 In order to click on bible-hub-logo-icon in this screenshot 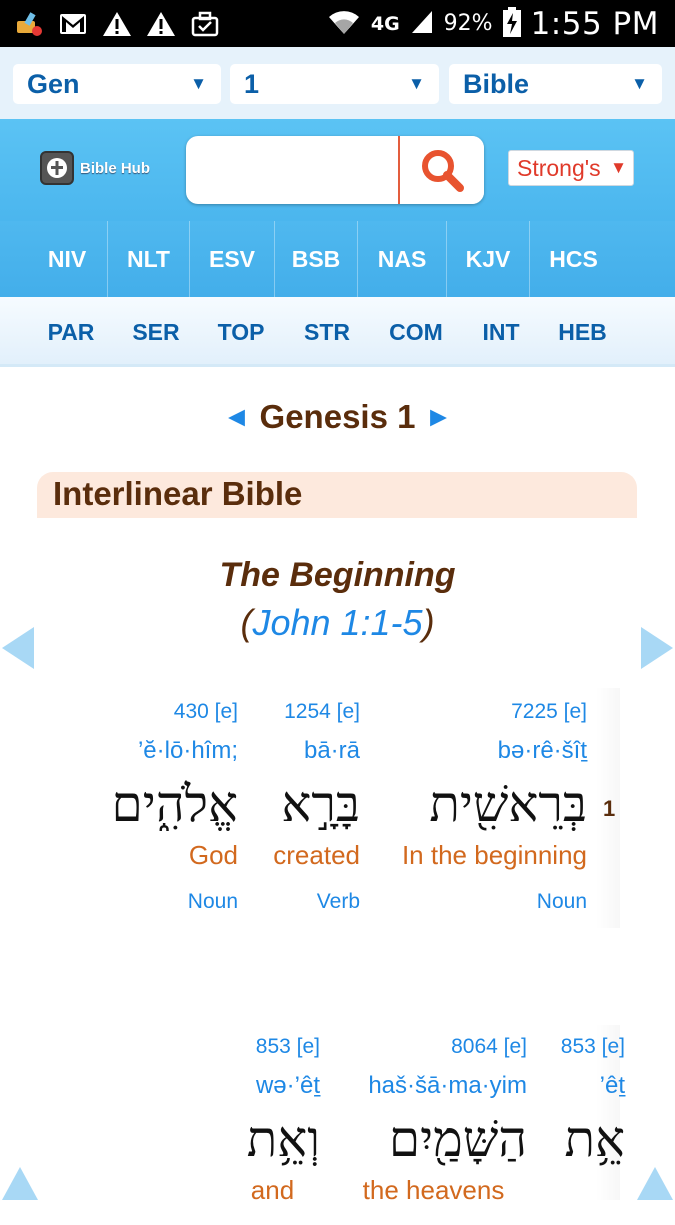, I will do `click(57, 168)`.